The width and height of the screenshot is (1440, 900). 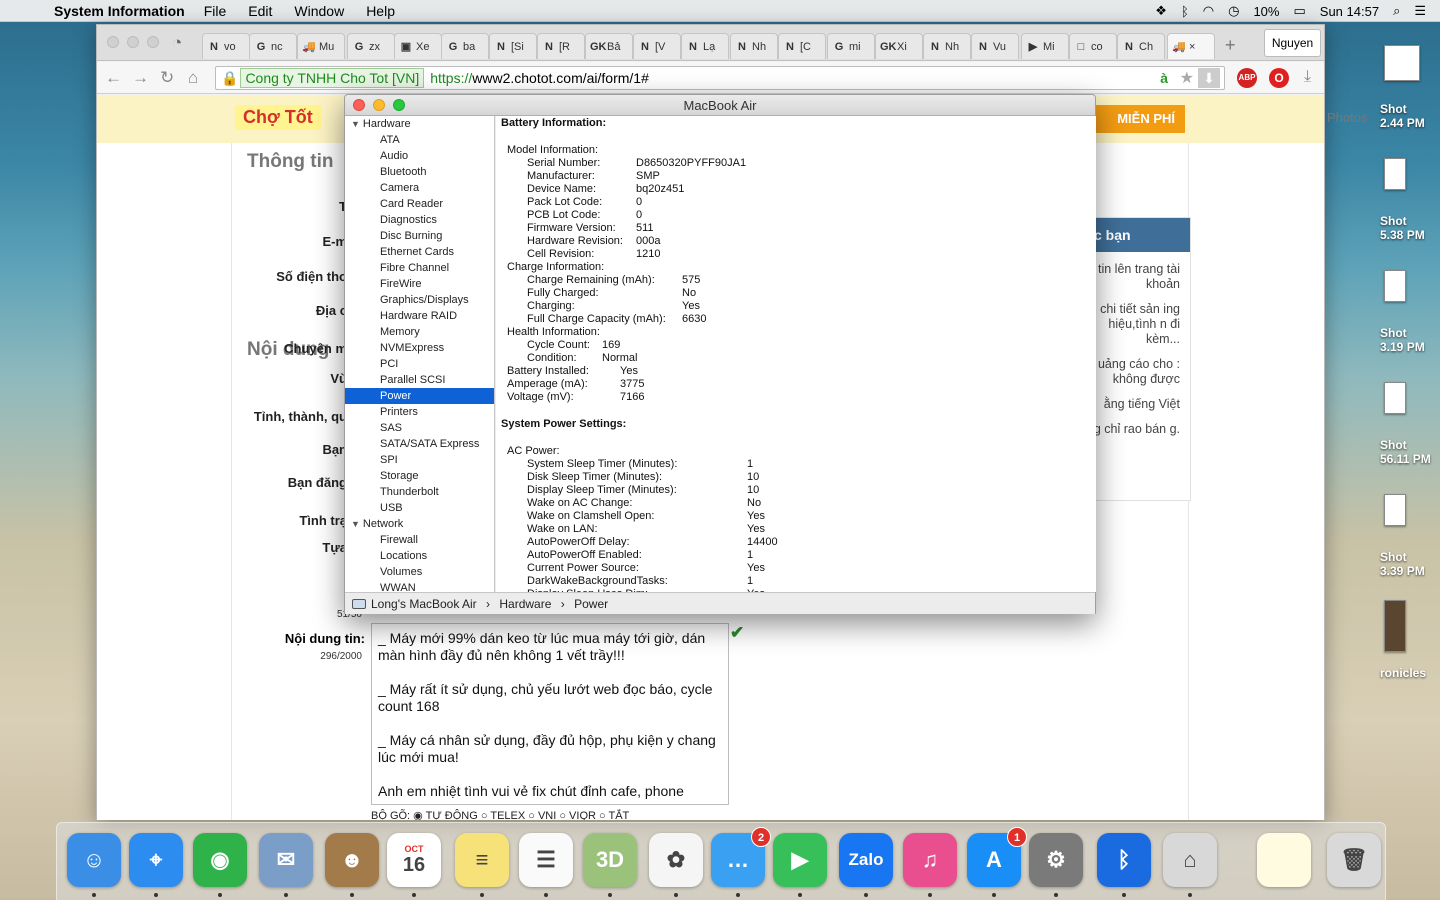 I want to click on back-icon: ←, so click(x=113, y=78).